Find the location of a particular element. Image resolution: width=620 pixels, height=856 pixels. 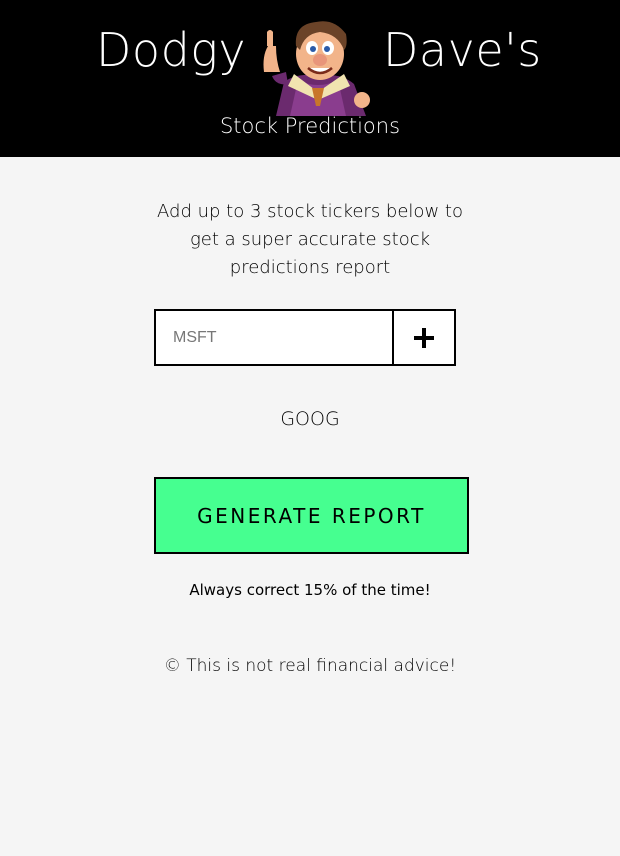

footer-disclaimer: © This is not real financial advice! is located at coordinates (310, 666).